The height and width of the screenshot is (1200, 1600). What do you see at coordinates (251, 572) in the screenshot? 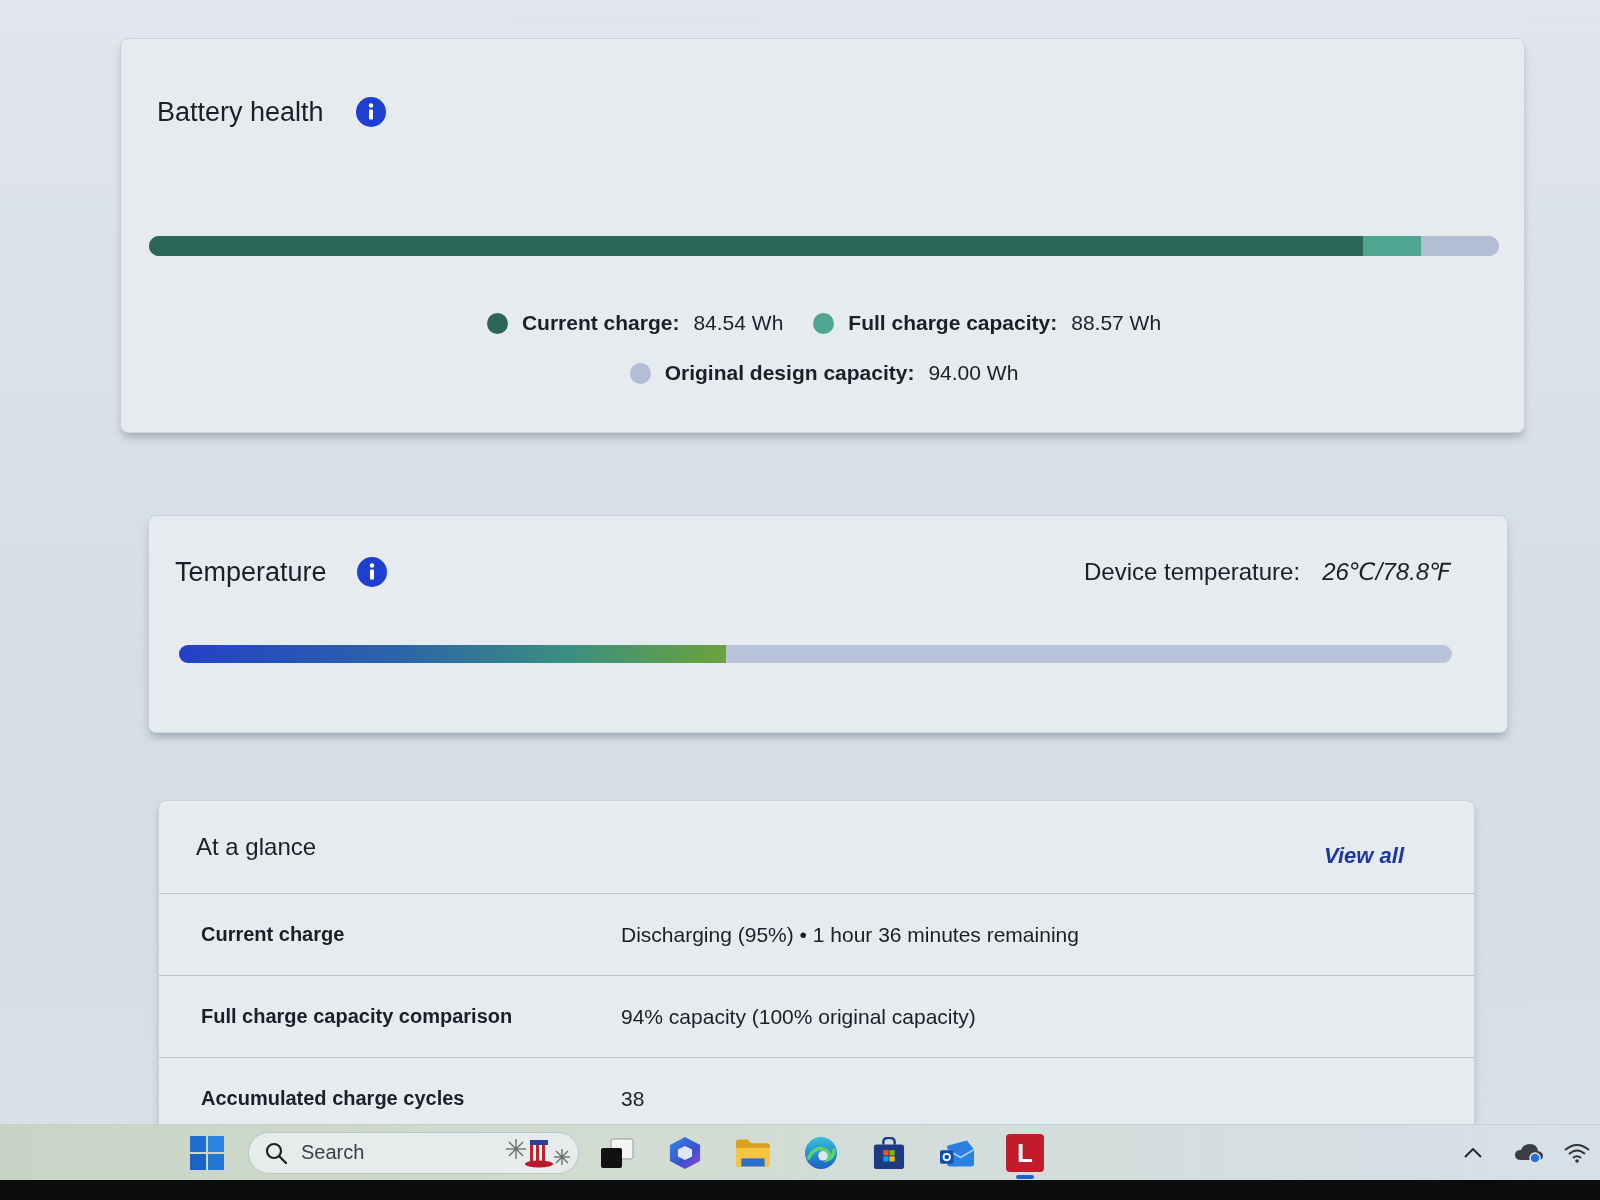
I see `card-title: Temperature` at bounding box center [251, 572].